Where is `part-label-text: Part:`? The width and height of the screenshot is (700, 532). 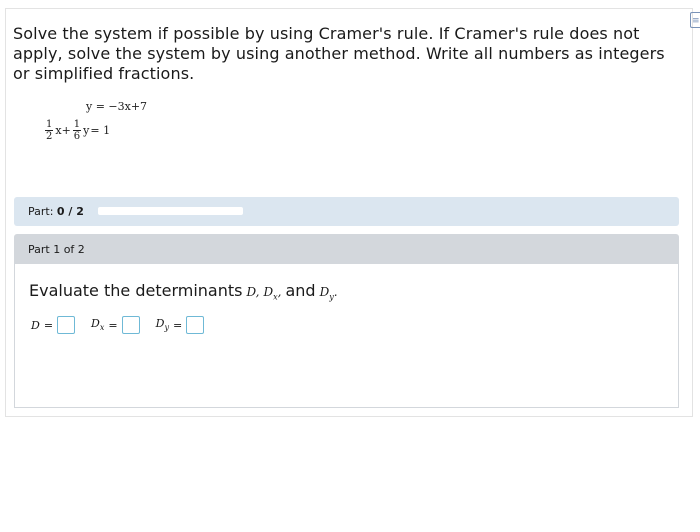
part-label-text: Part: is located at coordinates (41, 211).